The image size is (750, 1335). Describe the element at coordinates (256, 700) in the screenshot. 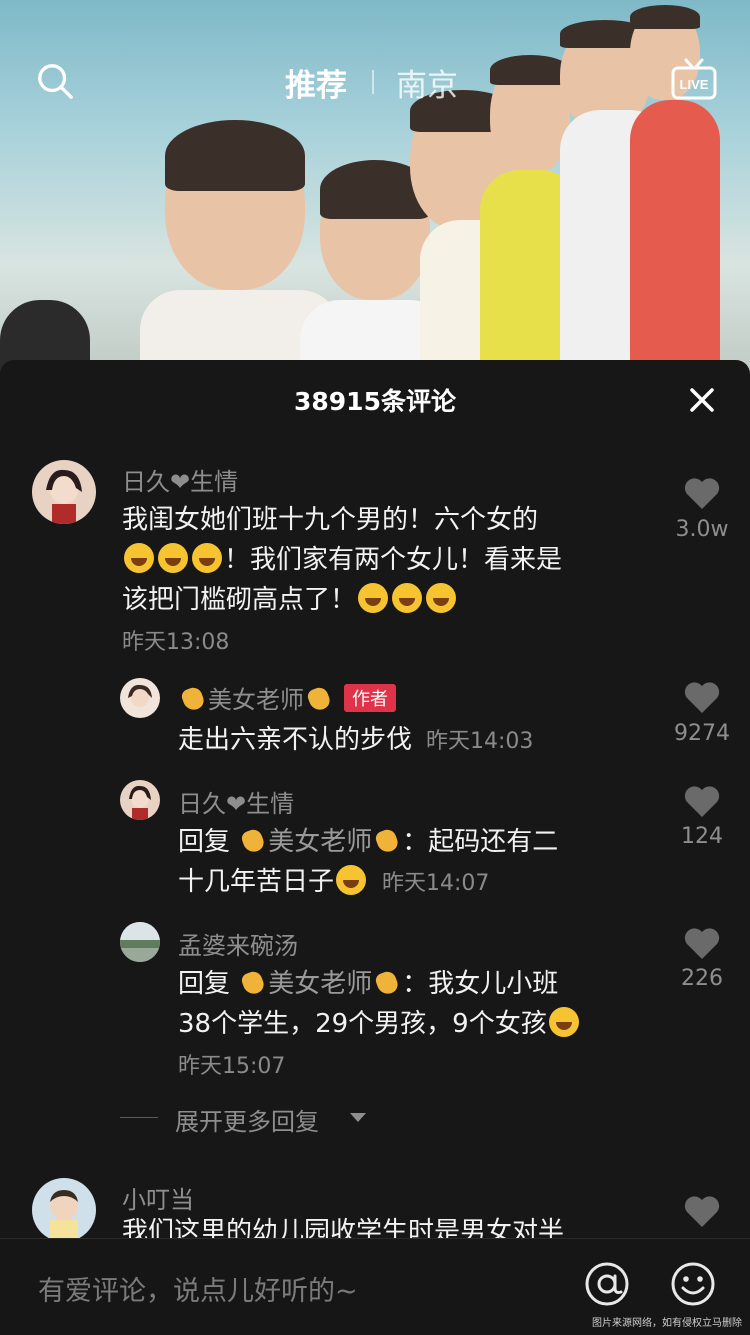

I see `reply-username-text: 美女老师` at that location.